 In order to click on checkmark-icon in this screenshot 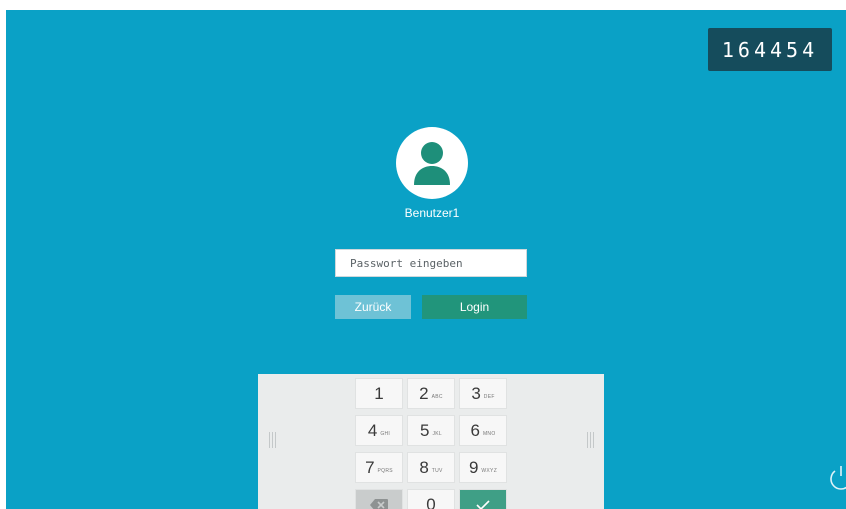, I will do `click(483, 504)`.